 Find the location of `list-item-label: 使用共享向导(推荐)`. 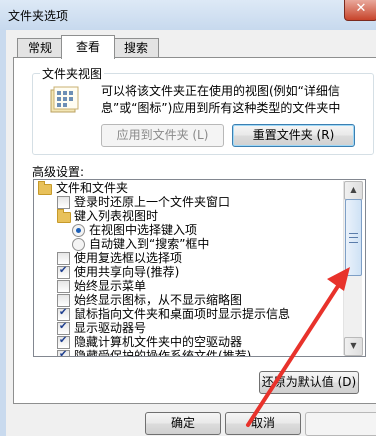

list-item-label: 使用共享向导(推荐) is located at coordinates (127, 272).